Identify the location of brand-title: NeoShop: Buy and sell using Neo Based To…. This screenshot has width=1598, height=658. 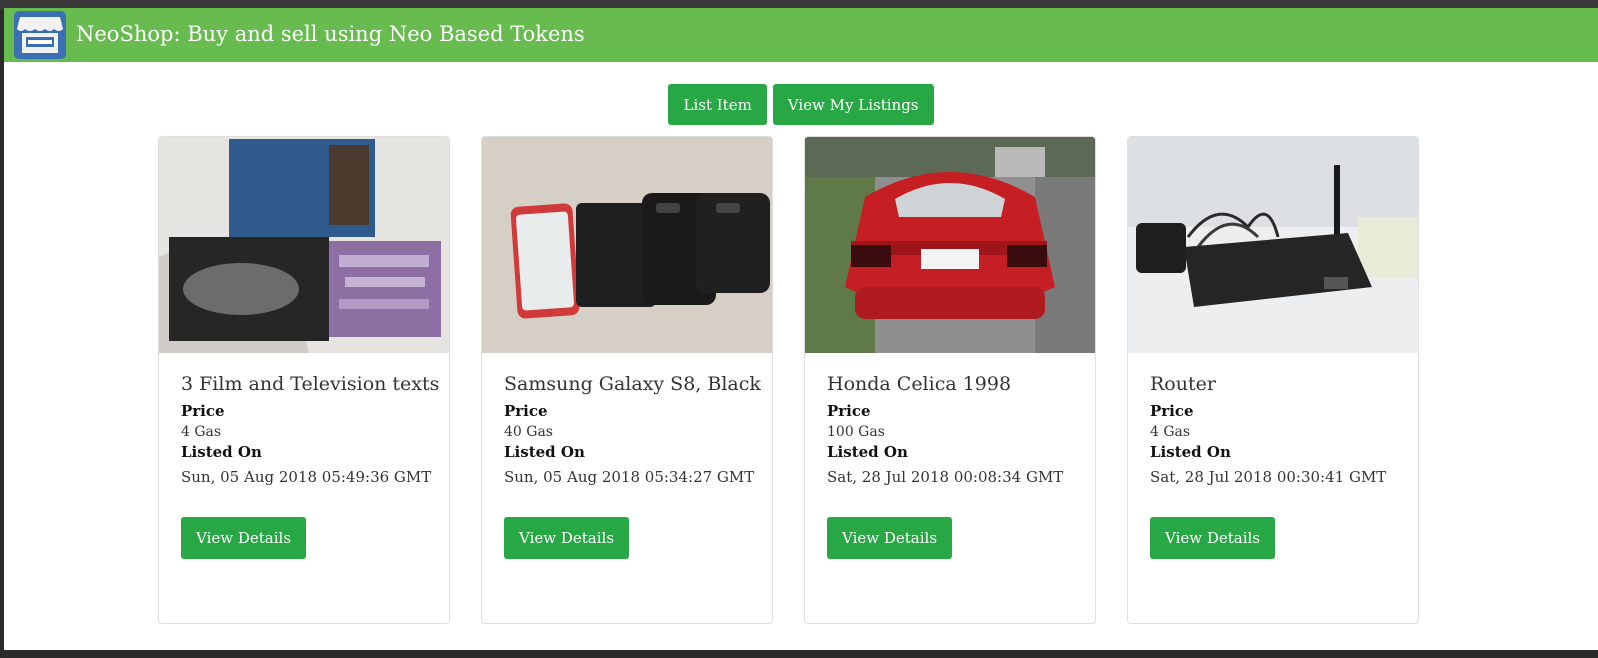
(330, 34).